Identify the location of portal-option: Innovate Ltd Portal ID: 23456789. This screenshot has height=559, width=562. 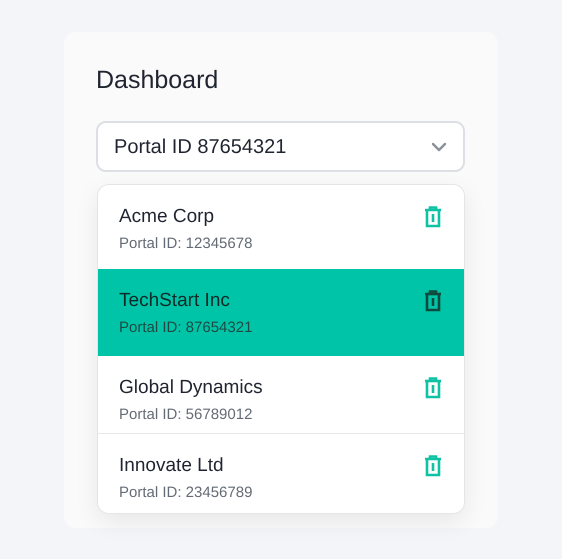
(281, 473).